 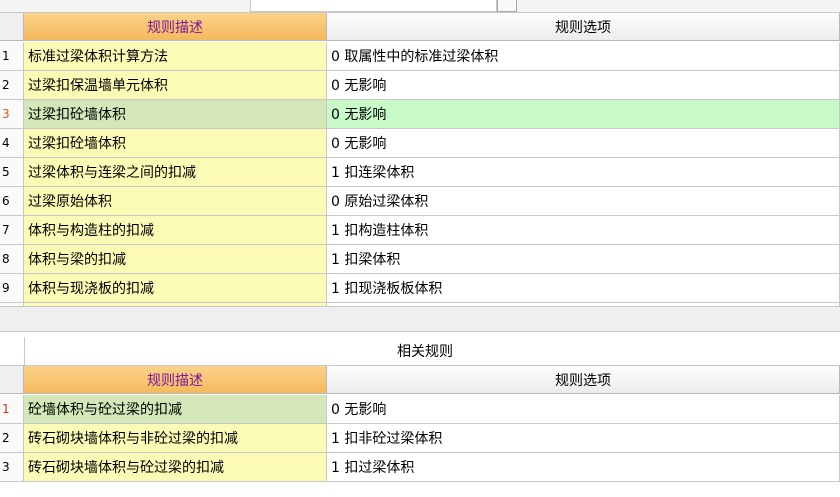 What do you see at coordinates (583, 288) in the screenshot?
I see `rule-option-cell: 1 扣现浇板板体积` at bounding box center [583, 288].